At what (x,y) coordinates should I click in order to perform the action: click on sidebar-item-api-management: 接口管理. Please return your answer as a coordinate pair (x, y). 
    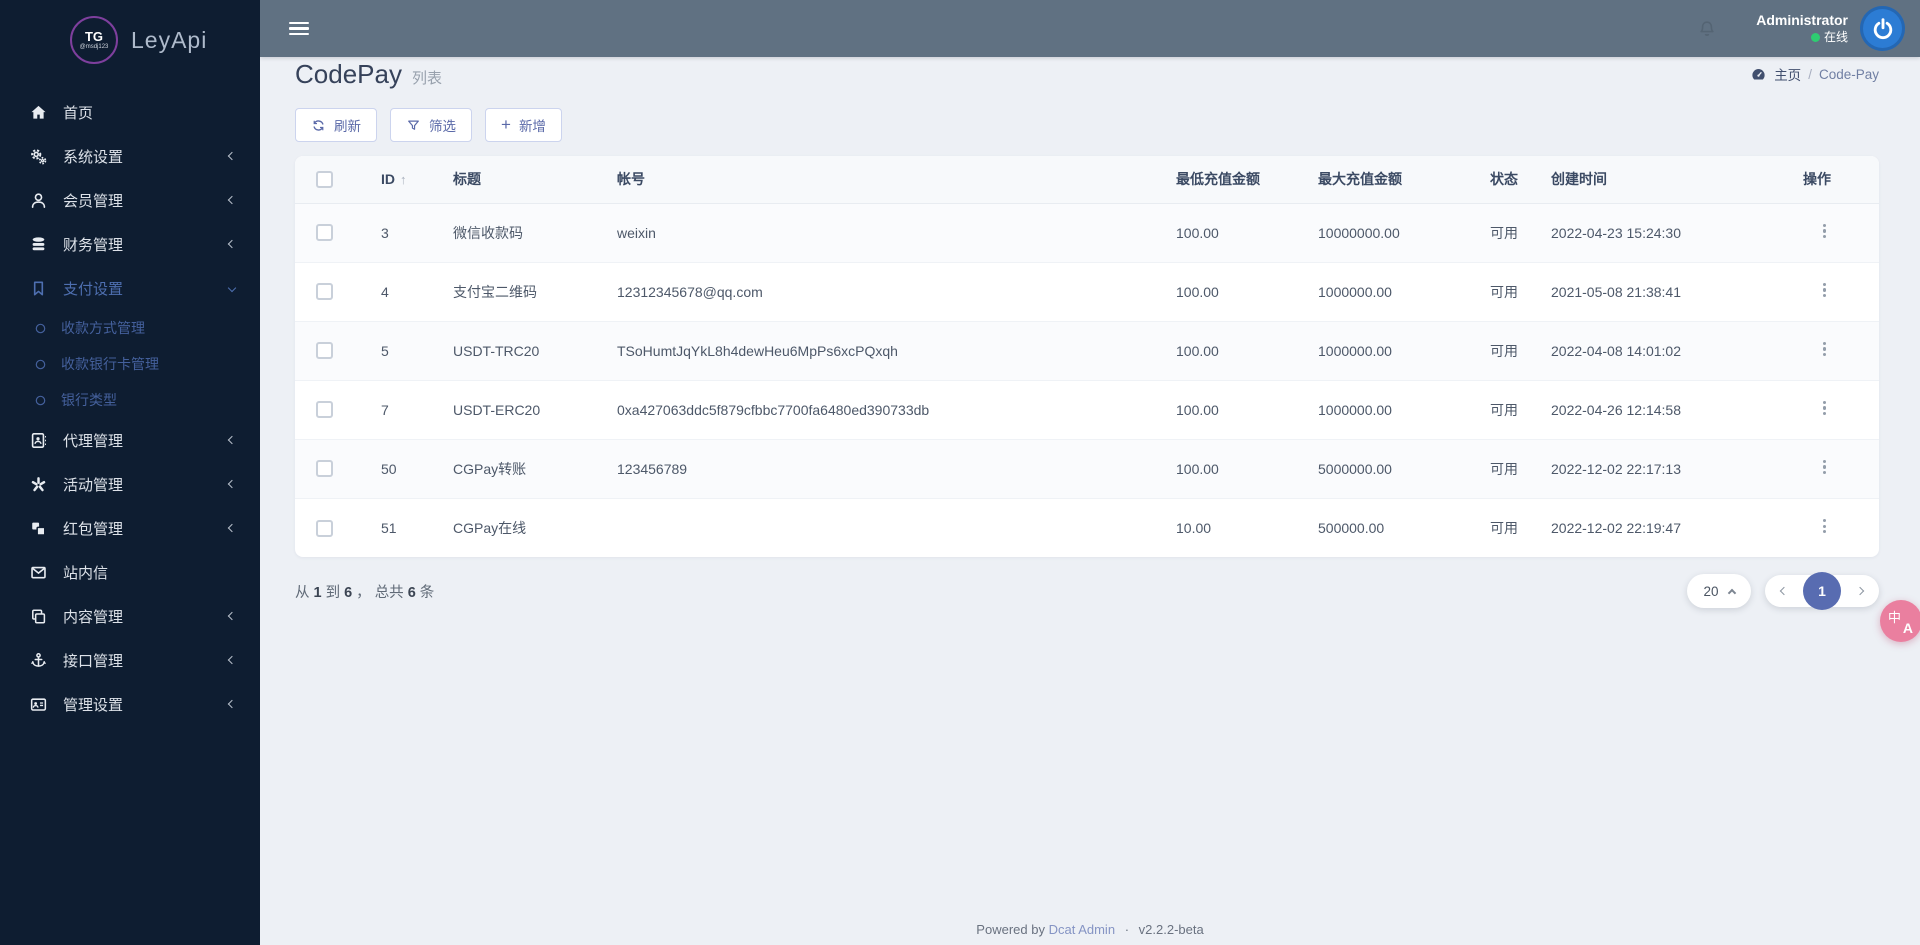
    Looking at the image, I should click on (130, 660).